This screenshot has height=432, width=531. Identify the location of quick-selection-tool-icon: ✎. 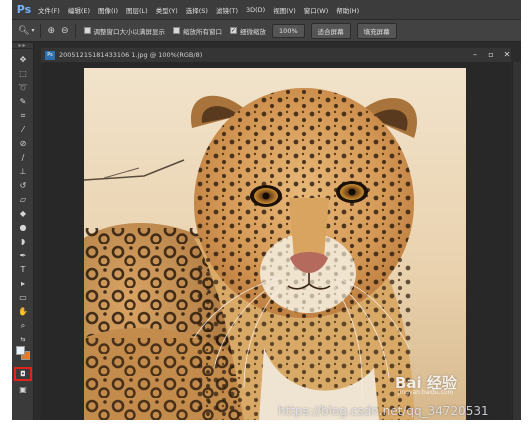
(23, 101).